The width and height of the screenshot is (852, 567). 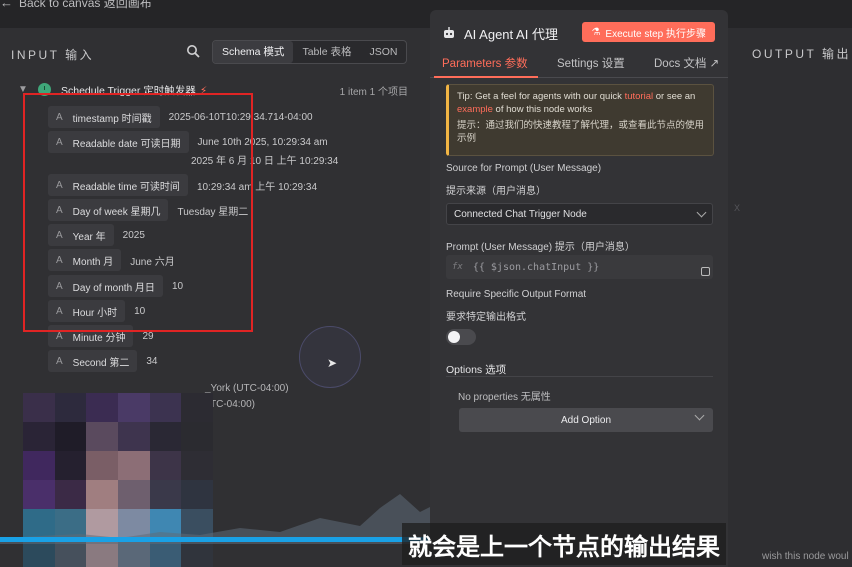 I want to click on item-count: 1 item 1 个项目, so click(x=373, y=92).